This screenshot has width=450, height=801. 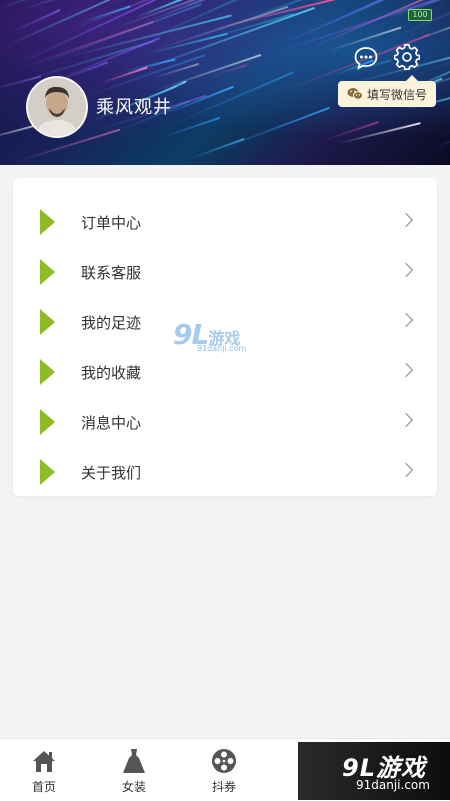 I want to click on wechat-icon, so click(x=355, y=94).